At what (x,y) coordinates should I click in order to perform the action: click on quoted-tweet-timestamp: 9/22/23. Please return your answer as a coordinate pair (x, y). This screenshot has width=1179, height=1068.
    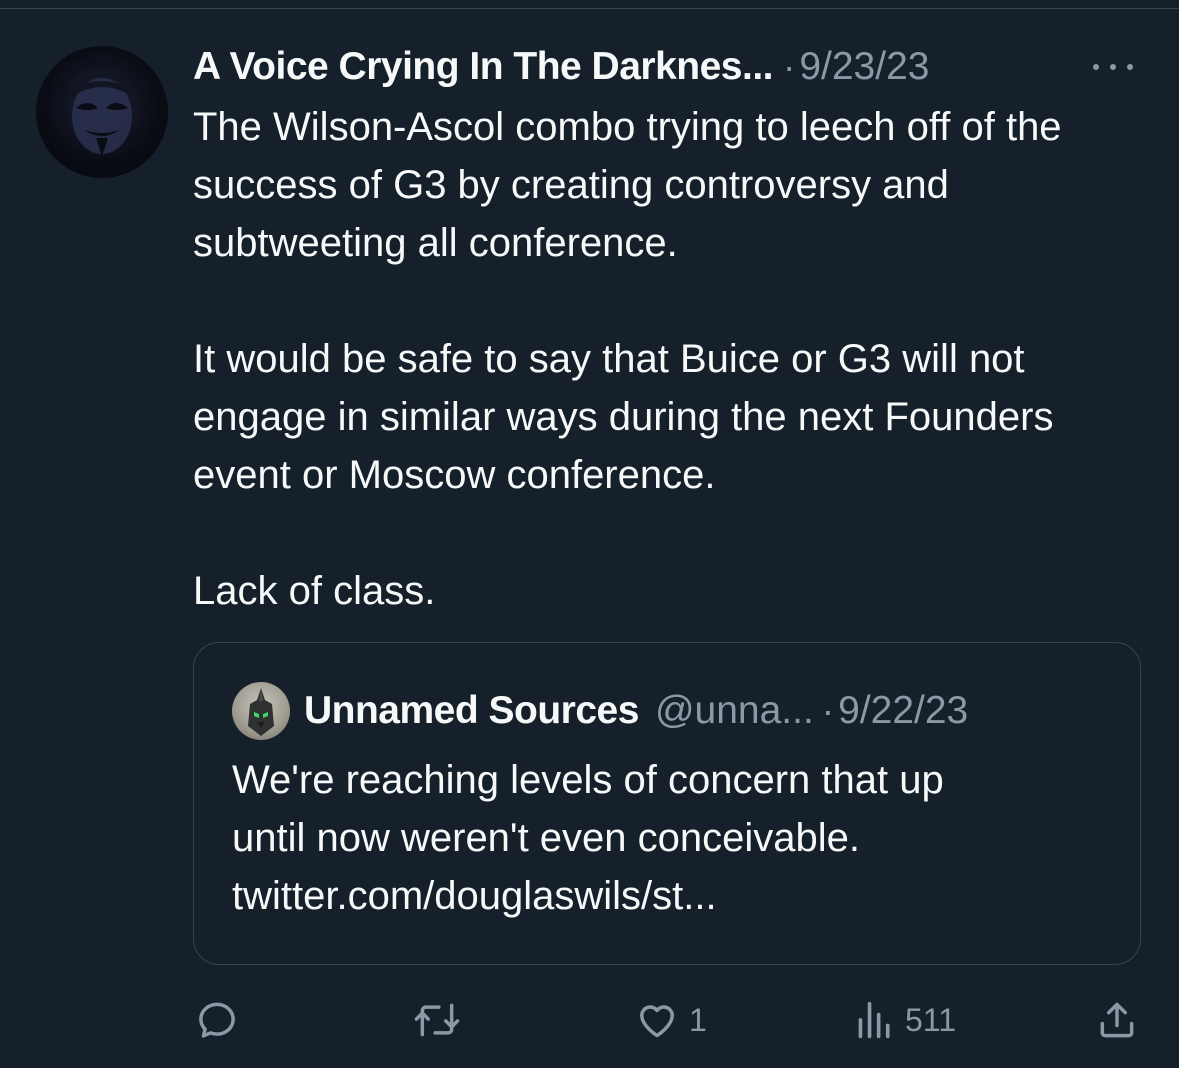
    Looking at the image, I should click on (903, 710).